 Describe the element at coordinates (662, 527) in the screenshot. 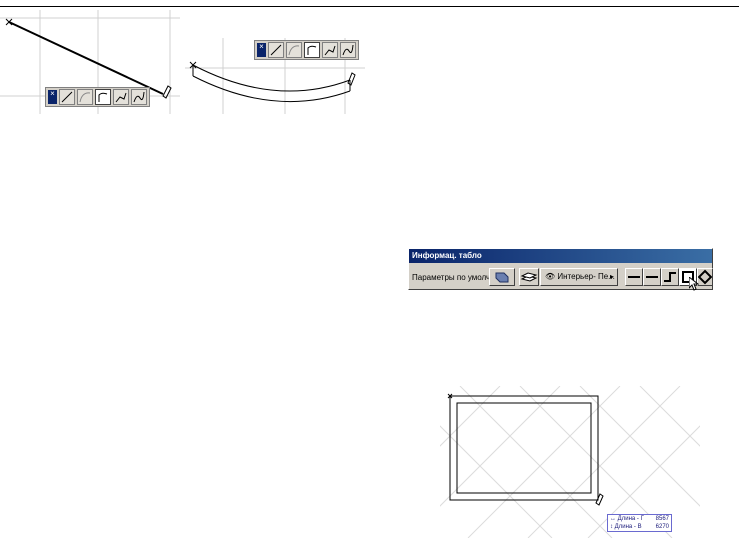

I see `height-value: 6270` at that location.